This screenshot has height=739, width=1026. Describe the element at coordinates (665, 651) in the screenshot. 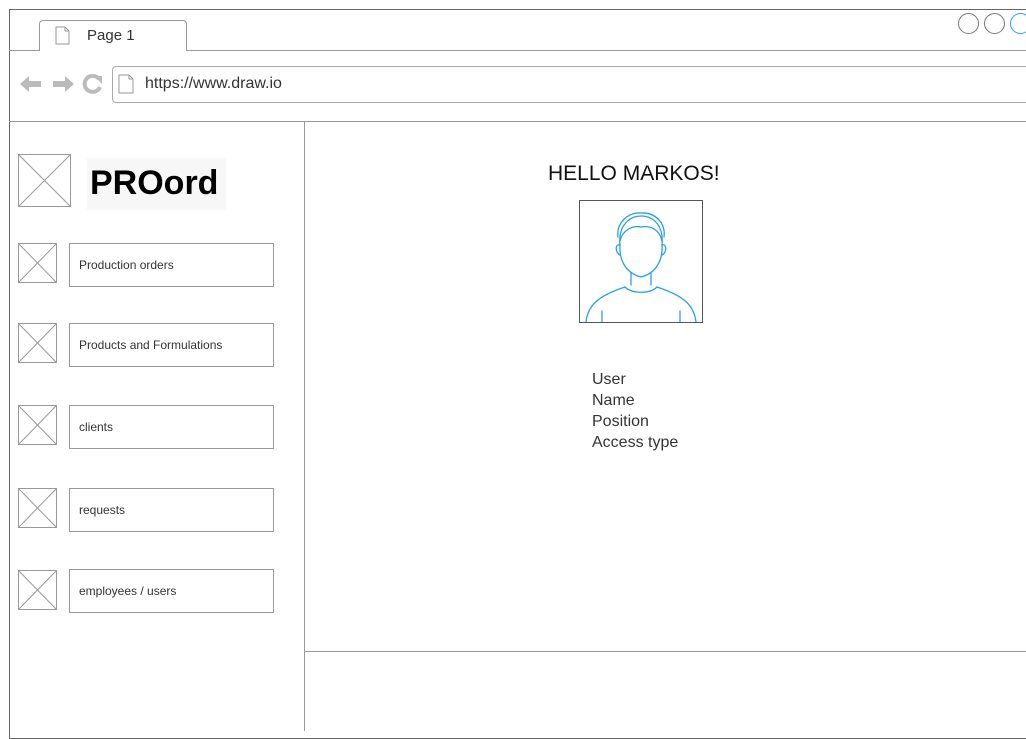

I see `footer-divider` at that location.